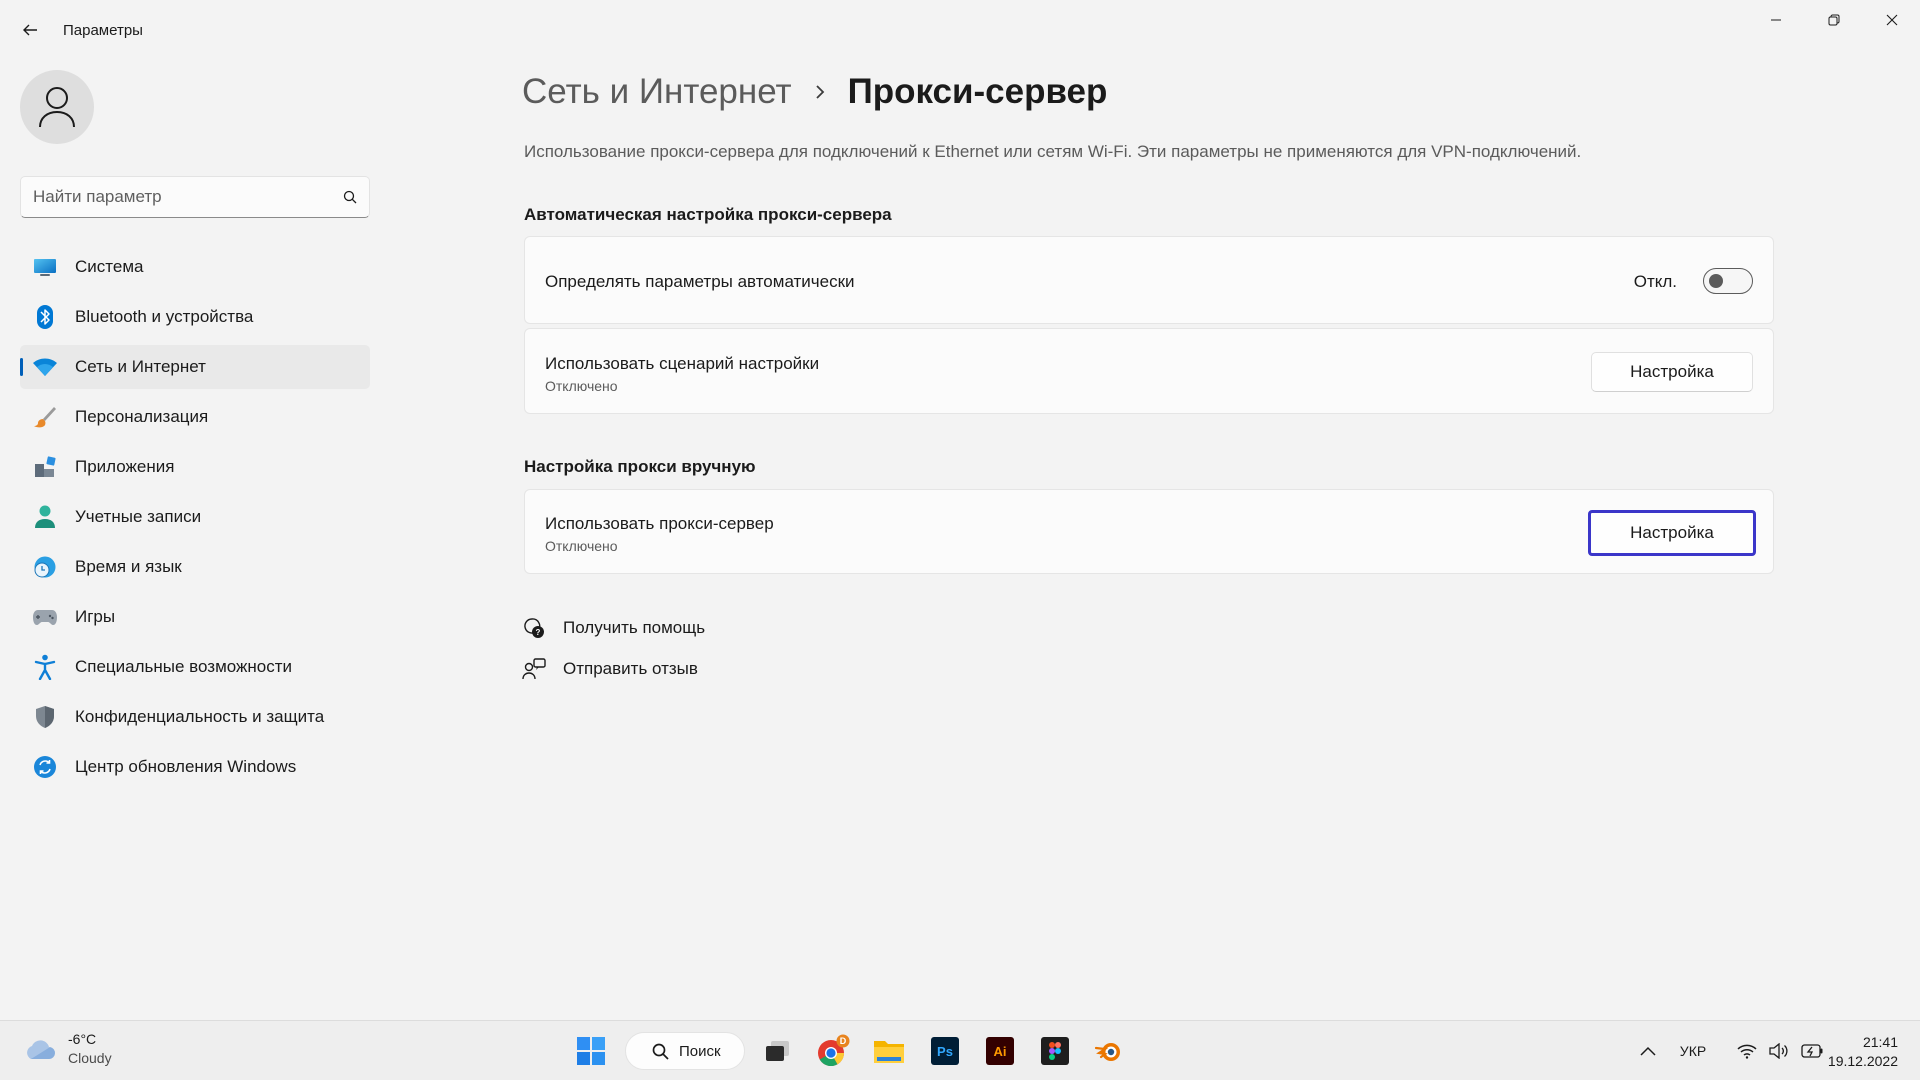 The width and height of the screenshot is (1920, 1080). I want to click on sidebar-item-label: Система, so click(109, 266).